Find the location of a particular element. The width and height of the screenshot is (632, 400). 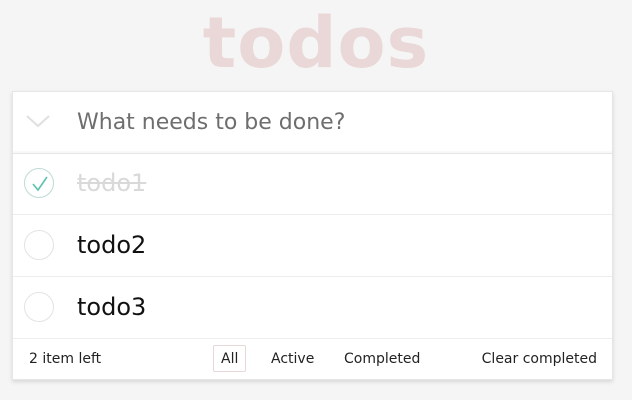

clear-completed-button: Clear completed is located at coordinates (539, 359).